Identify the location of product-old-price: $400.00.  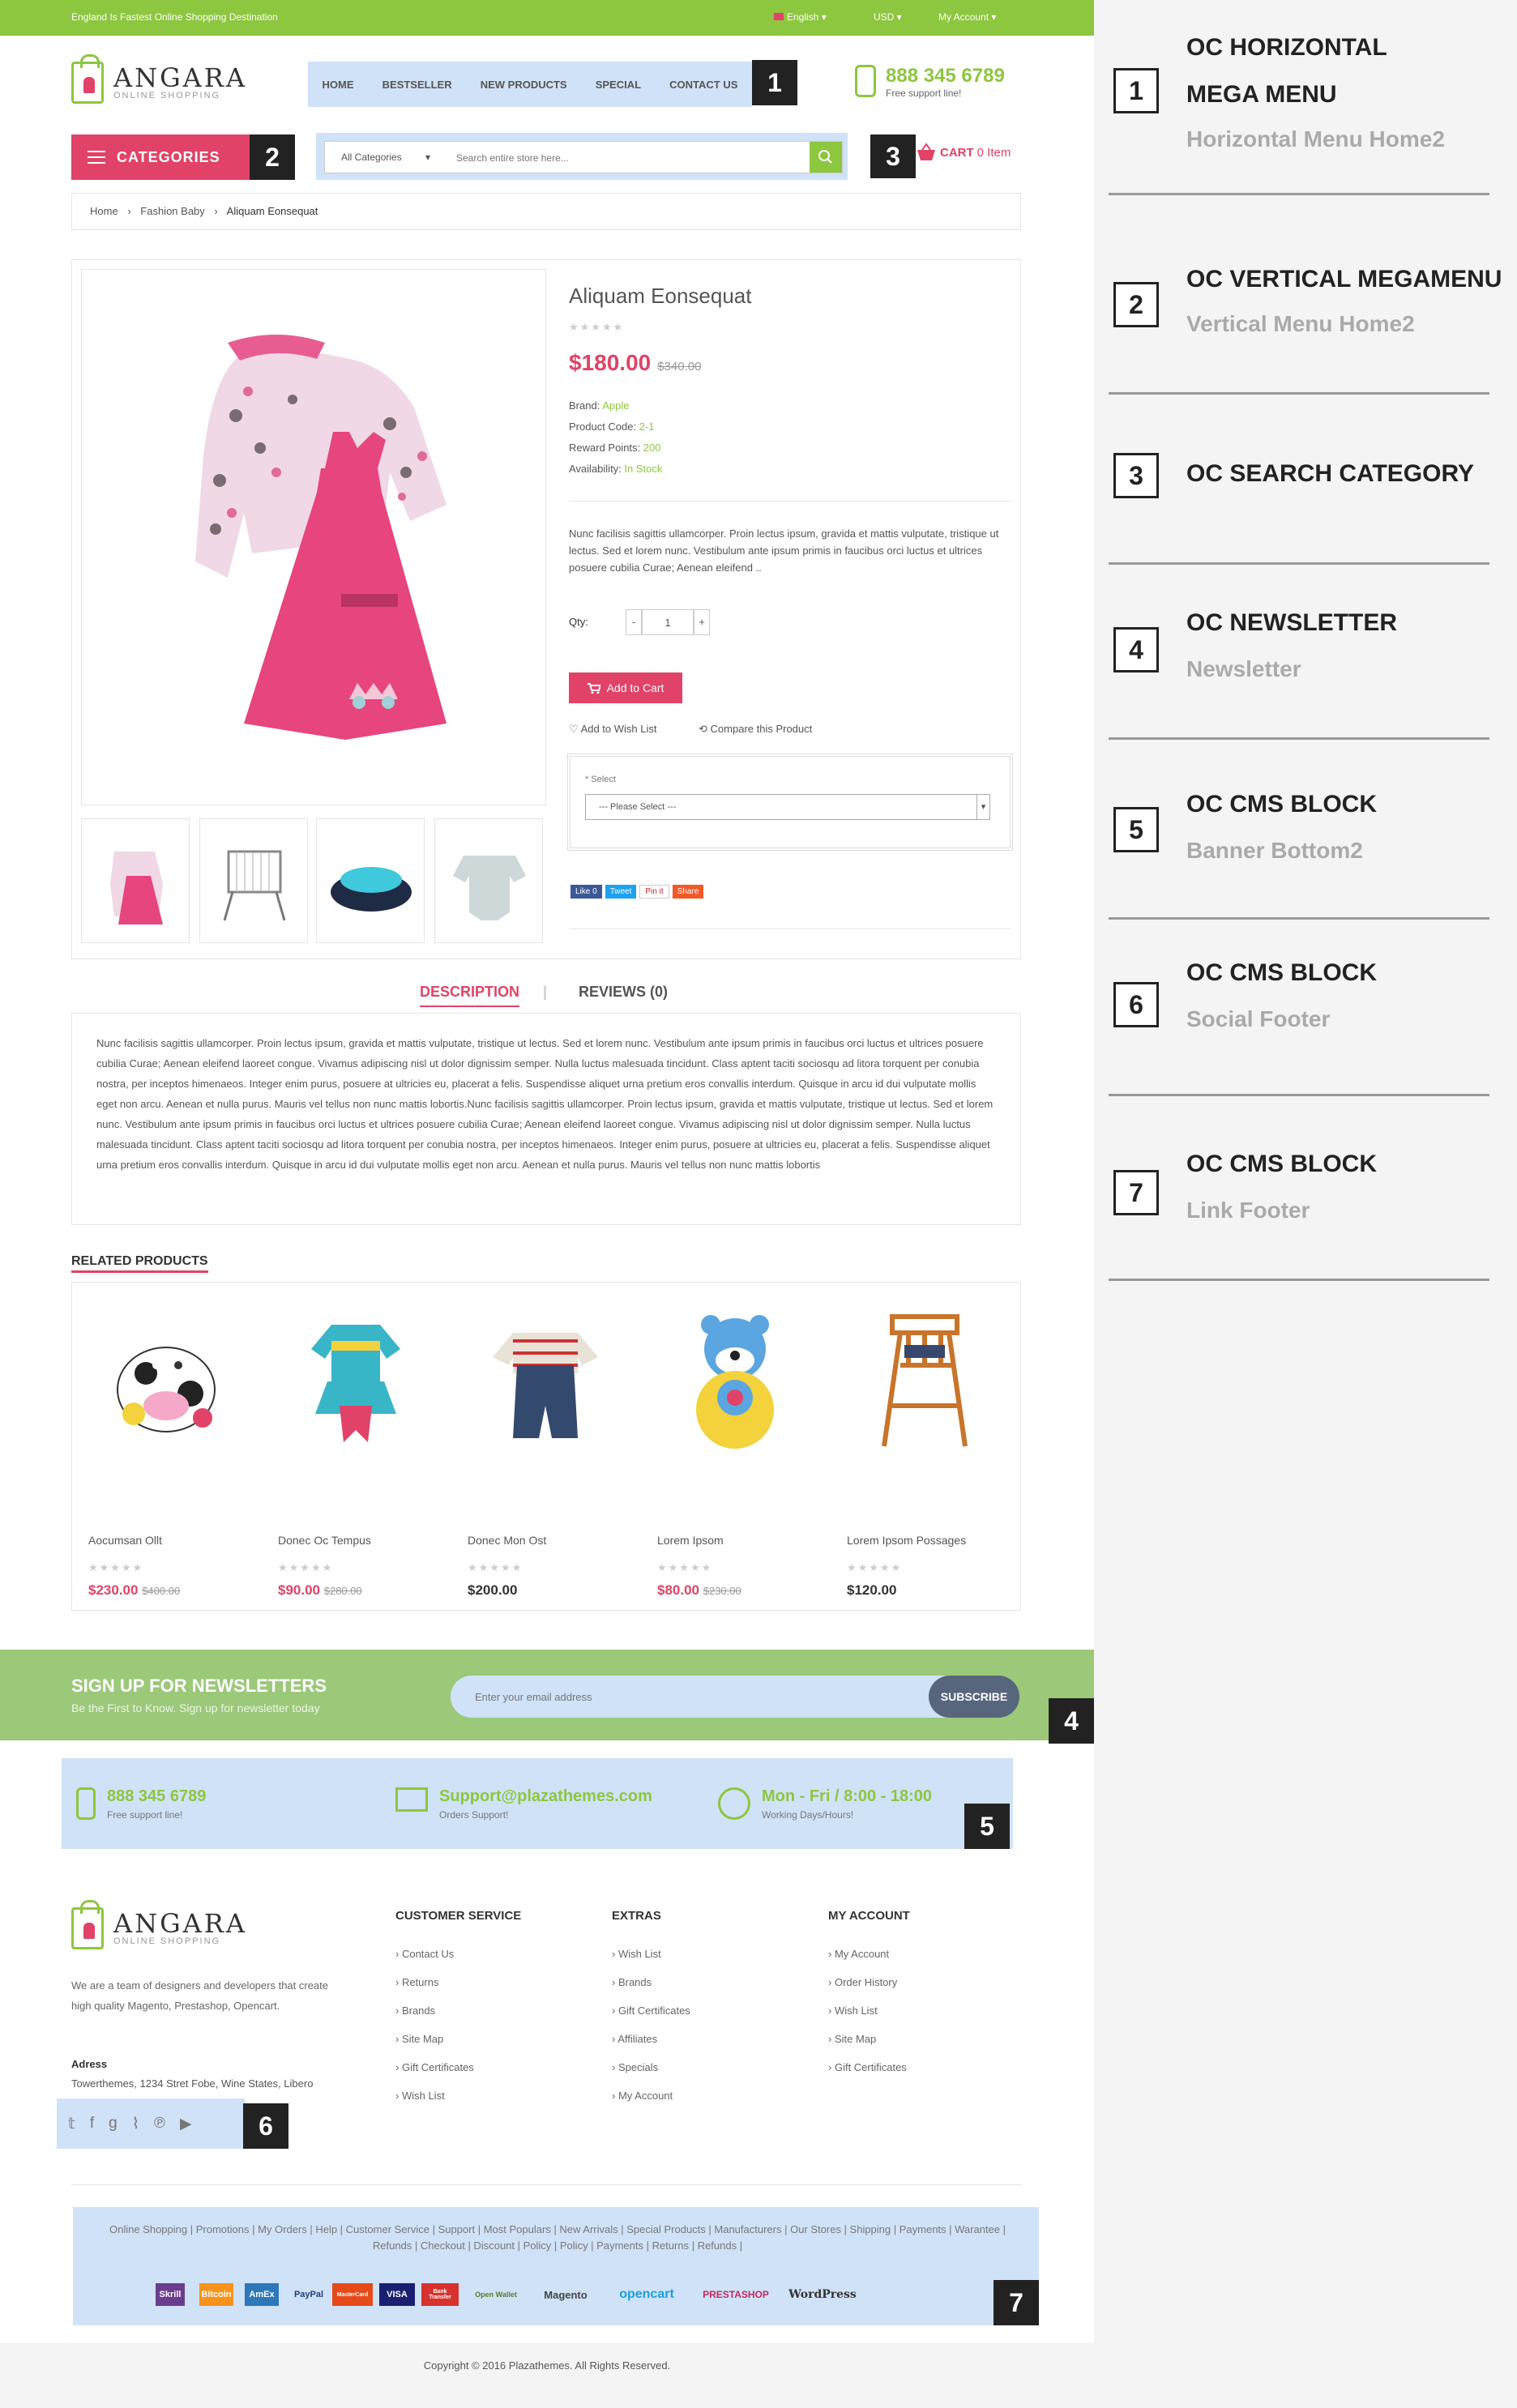
(161, 1591).